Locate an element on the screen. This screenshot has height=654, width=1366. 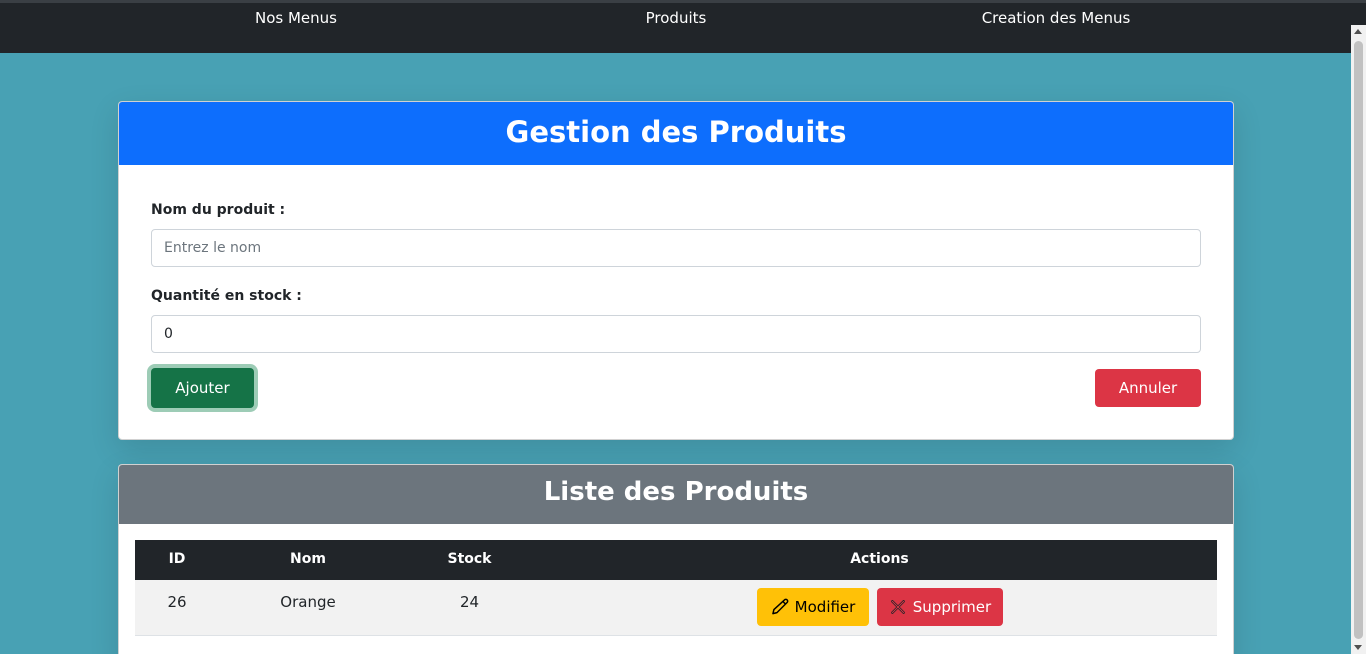
column-header-nom: Nom is located at coordinates (308, 559).